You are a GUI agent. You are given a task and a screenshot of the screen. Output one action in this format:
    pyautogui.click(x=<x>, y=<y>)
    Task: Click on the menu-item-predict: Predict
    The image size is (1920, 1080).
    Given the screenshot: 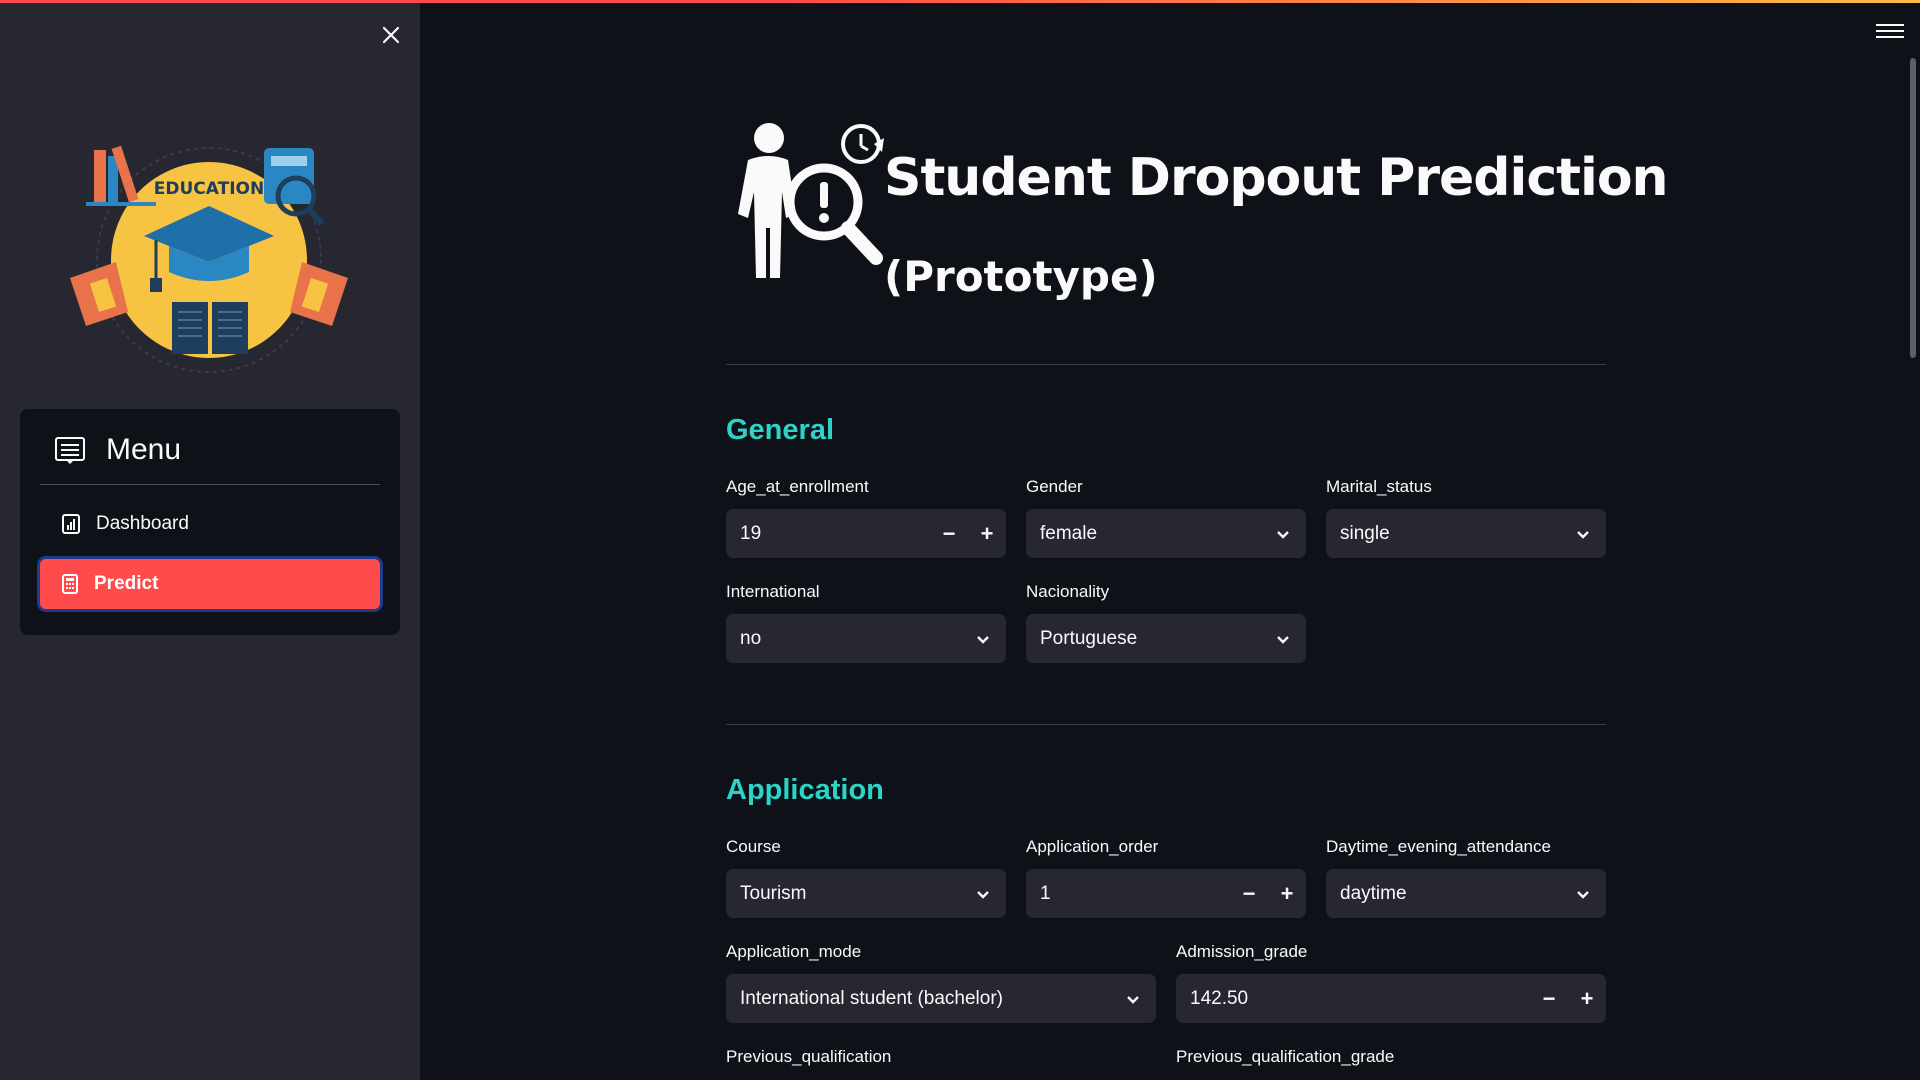 What is the action you would take?
    pyautogui.click(x=210, y=584)
    